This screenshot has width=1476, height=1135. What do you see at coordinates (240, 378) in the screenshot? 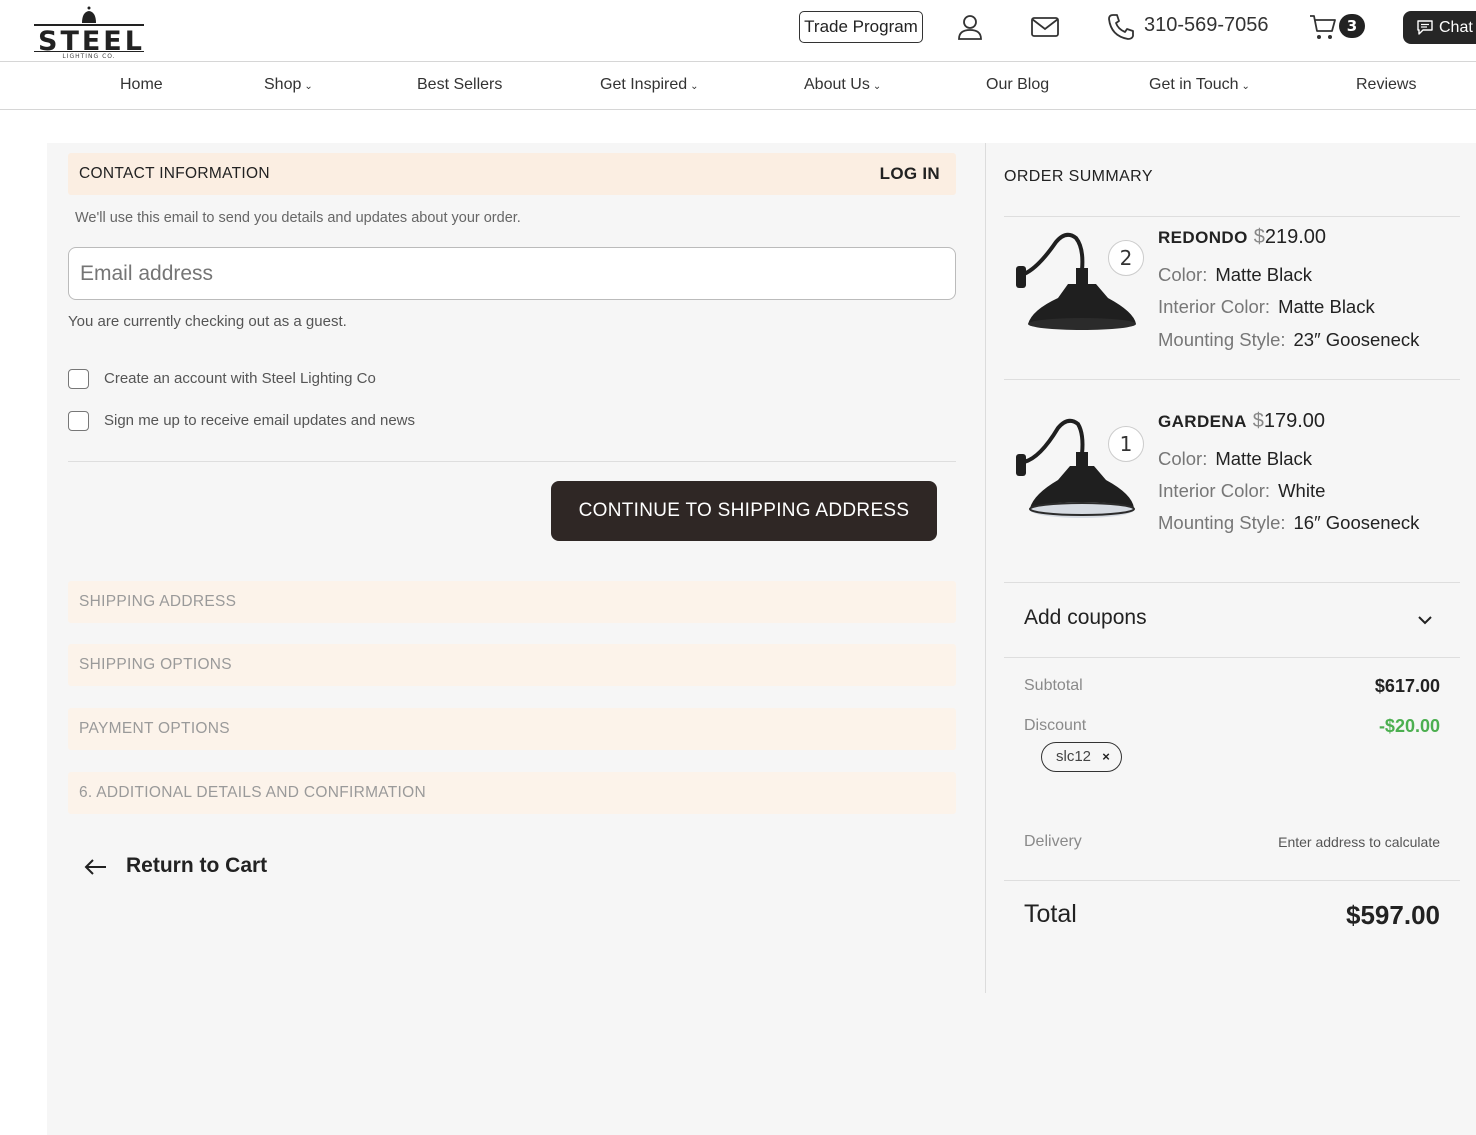
I see `create-account-label: Create an account with Steel Lighting Co` at bounding box center [240, 378].